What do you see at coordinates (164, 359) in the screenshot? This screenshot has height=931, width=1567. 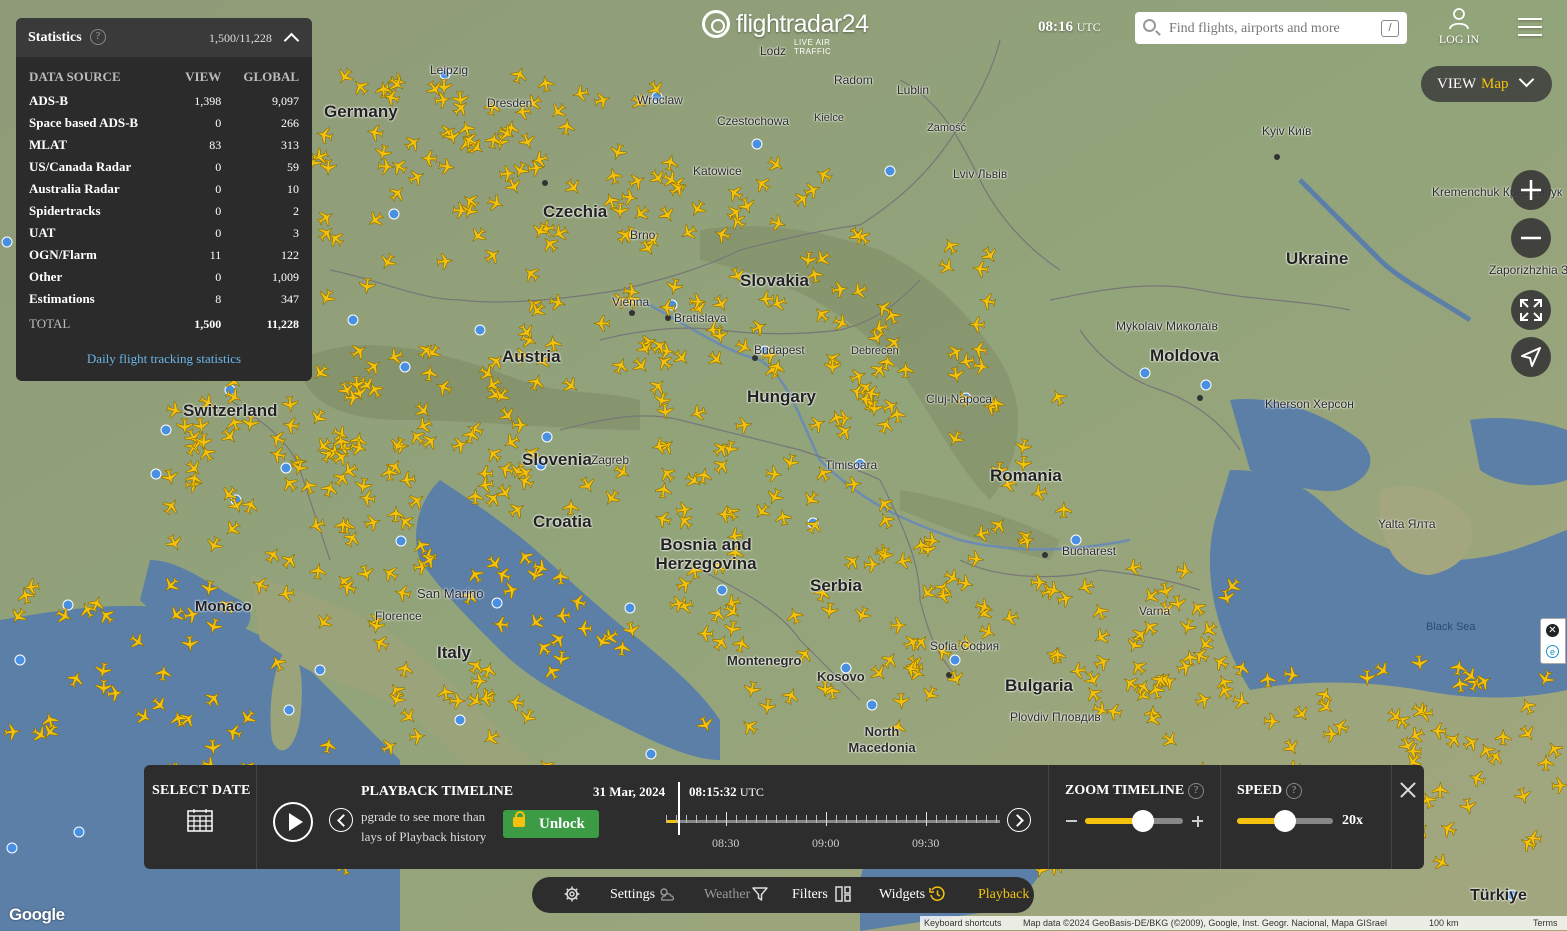 I see `daily-stats-link: Daily flight tracking statistics` at bounding box center [164, 359].